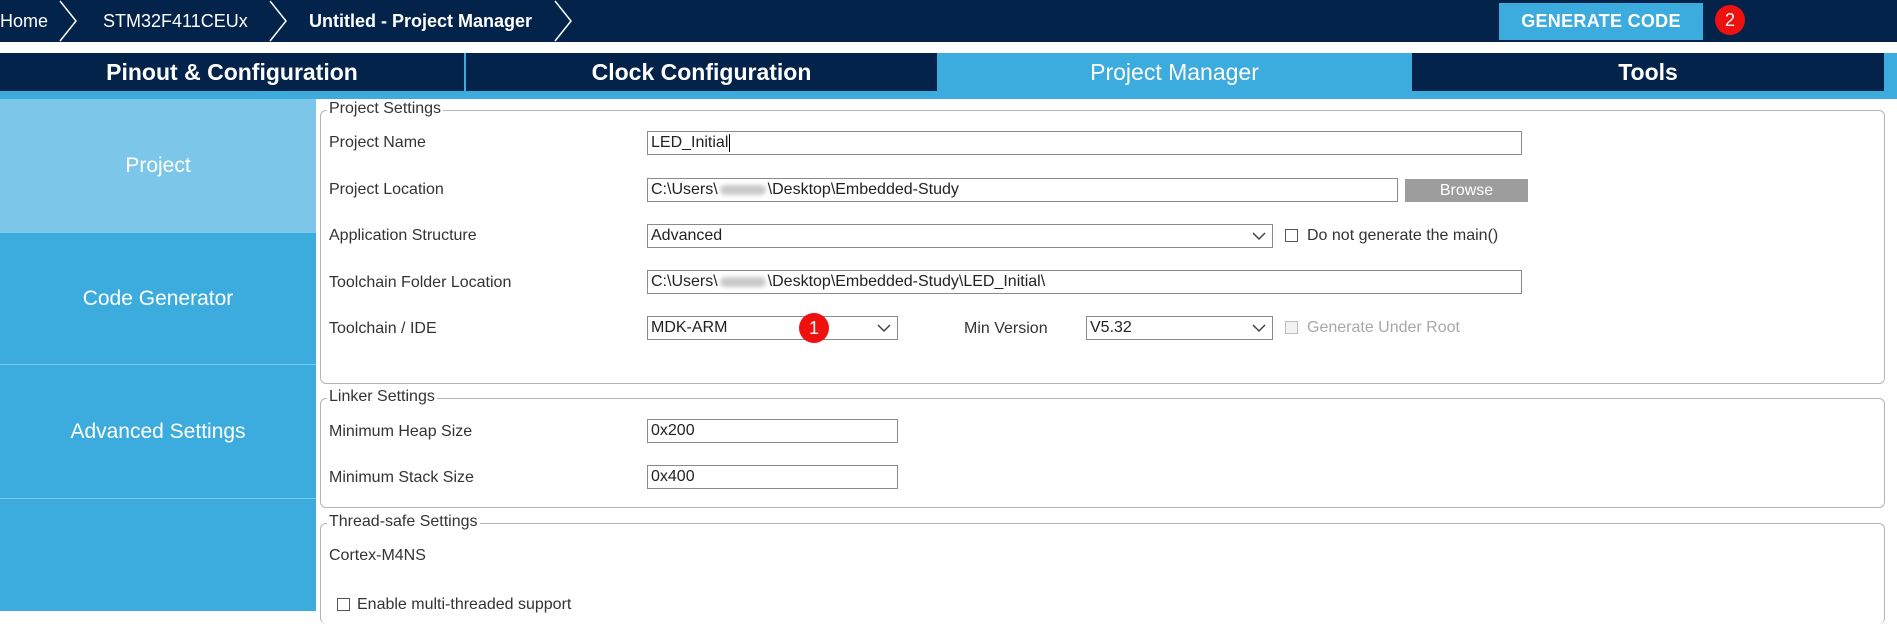  Describe the element at coordinates (1291, 327) in the screenshot. I see `generate-under-root-checkbox` at that location.